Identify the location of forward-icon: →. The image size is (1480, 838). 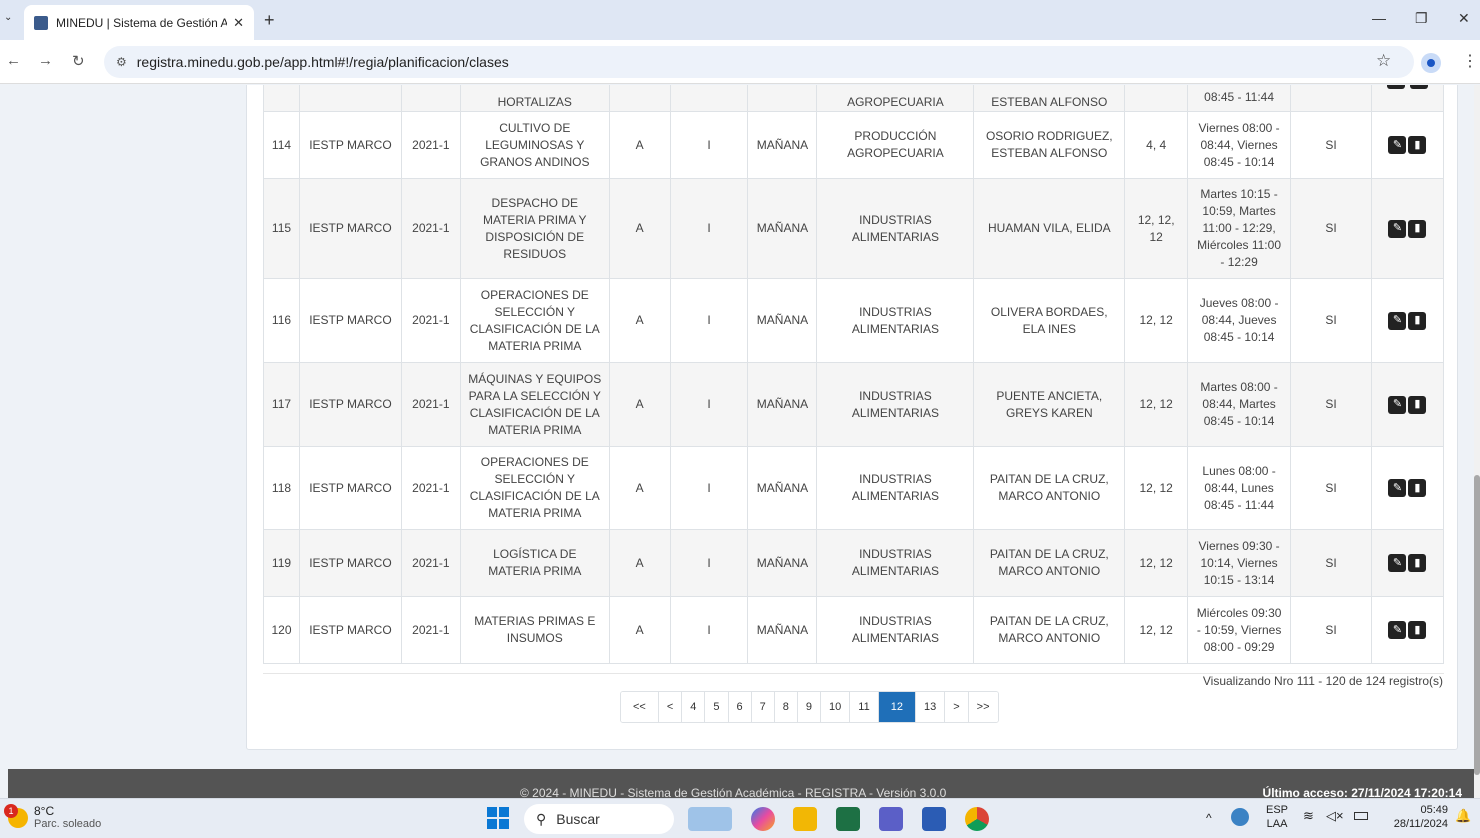
(45, 60).